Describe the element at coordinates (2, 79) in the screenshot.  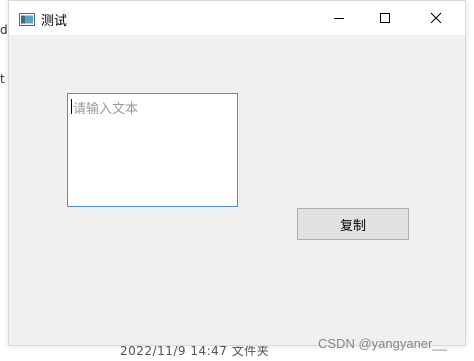
I see `background-text: t` at that location.